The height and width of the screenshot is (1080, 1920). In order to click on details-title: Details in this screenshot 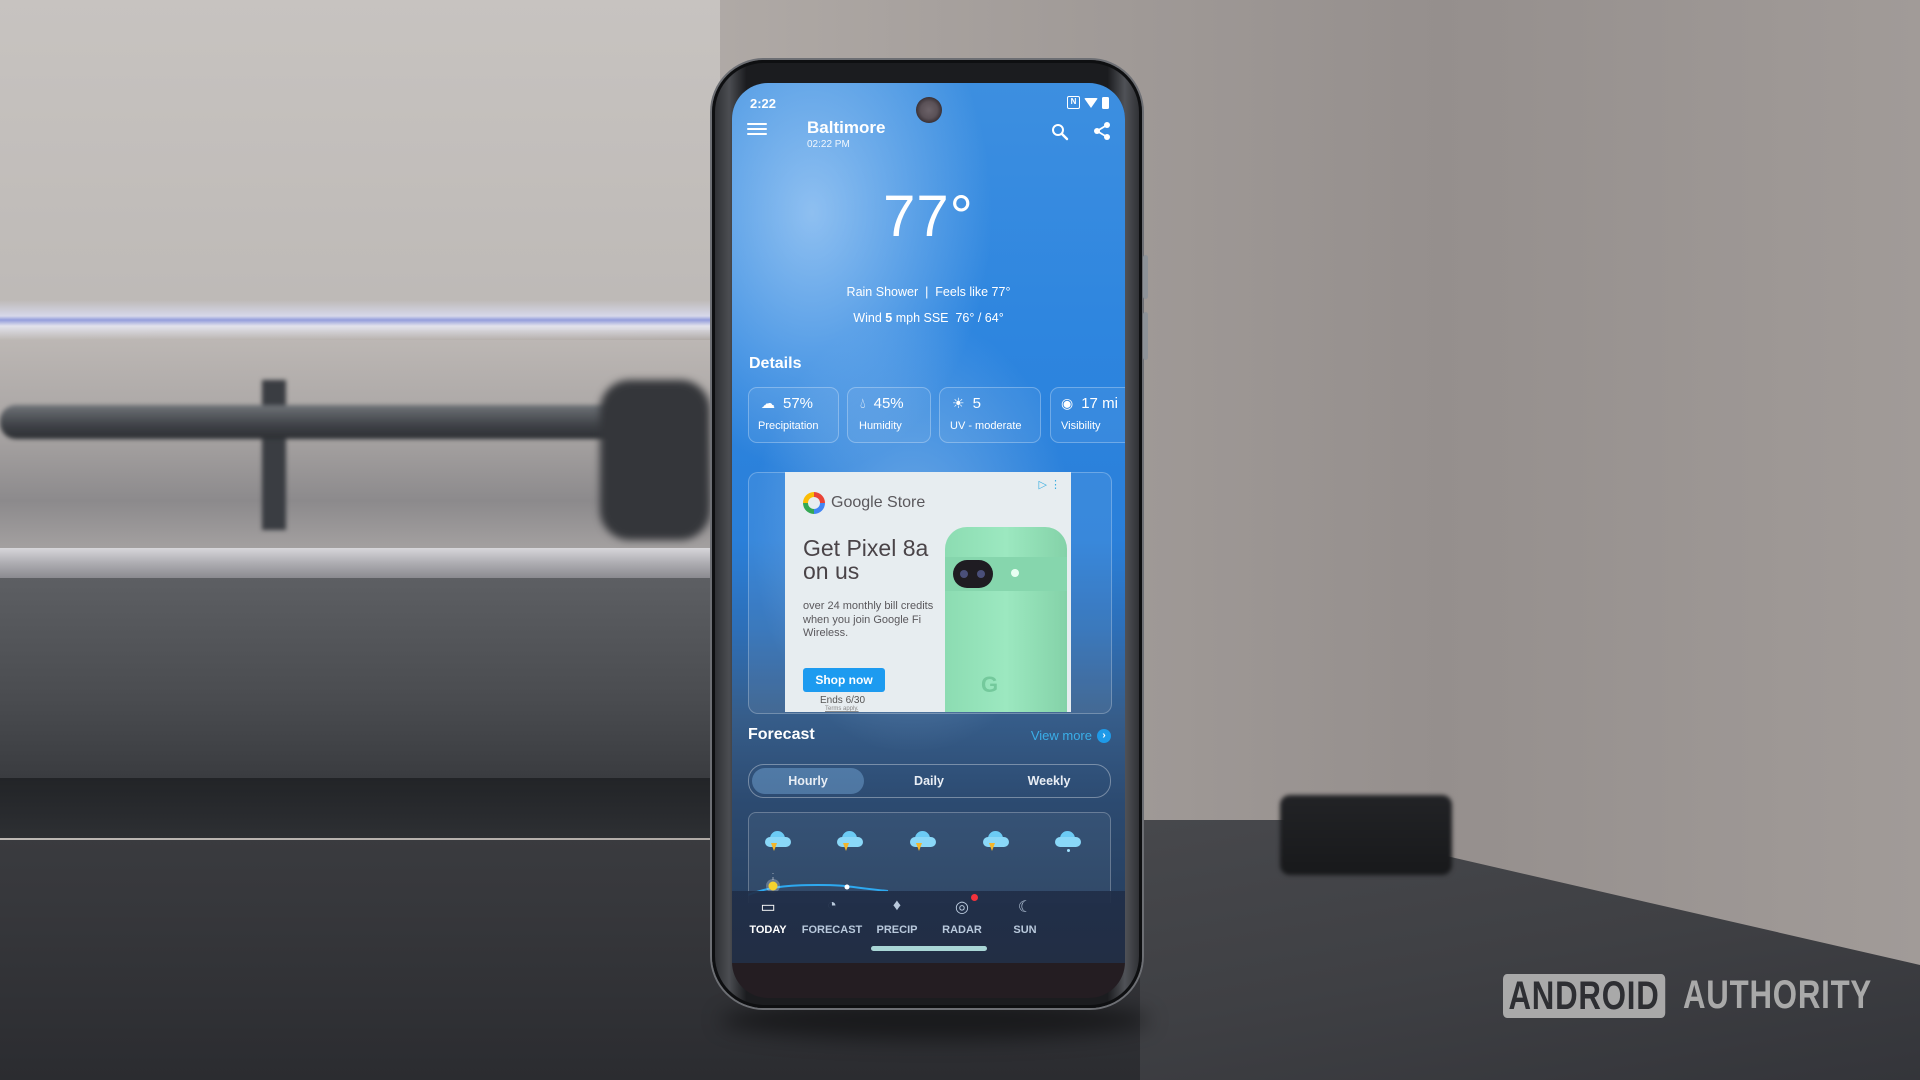, I will do `click(775, 363)`.